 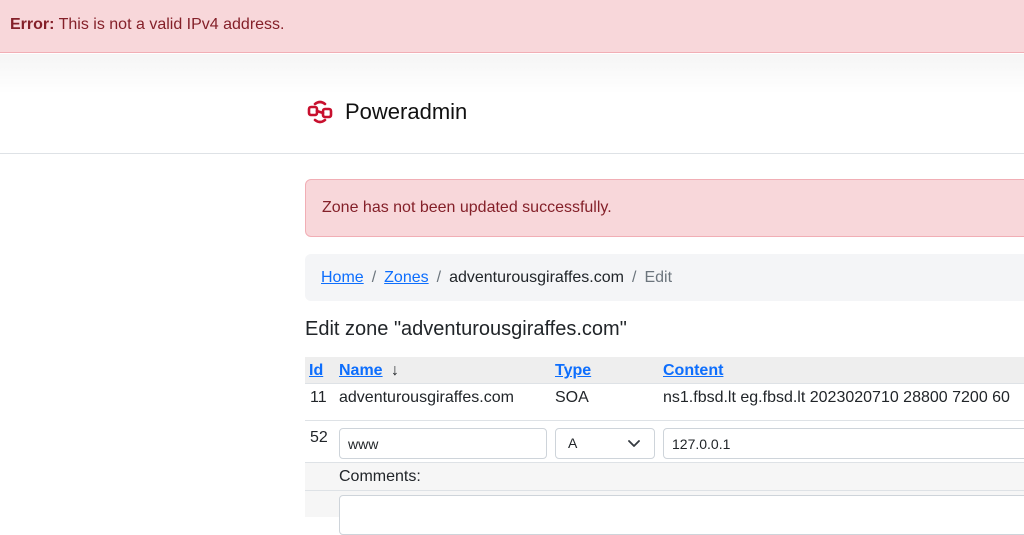 What do you see at coordinates (171, 24) in the screenshot?
I see `error-message: This is not a valid IPv4 address.` at bounding box center [171, 24].